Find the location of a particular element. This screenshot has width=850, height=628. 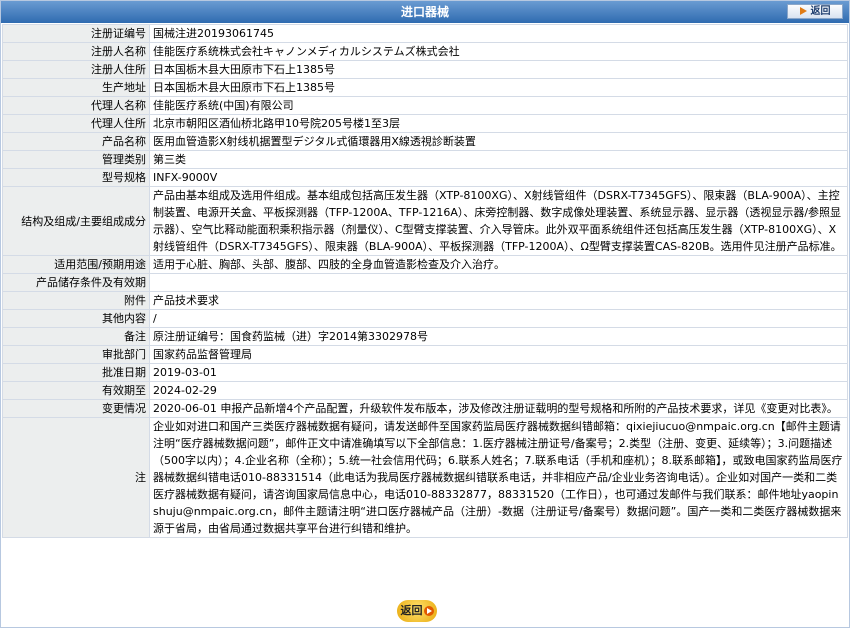

row-value: 国家药品监督管理局 is located at coordinates (498, 354).